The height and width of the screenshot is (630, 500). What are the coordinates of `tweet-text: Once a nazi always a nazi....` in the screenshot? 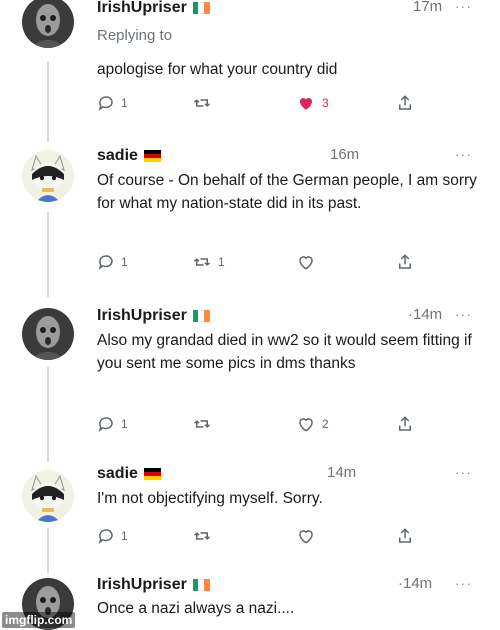 It's located at (196, 608).